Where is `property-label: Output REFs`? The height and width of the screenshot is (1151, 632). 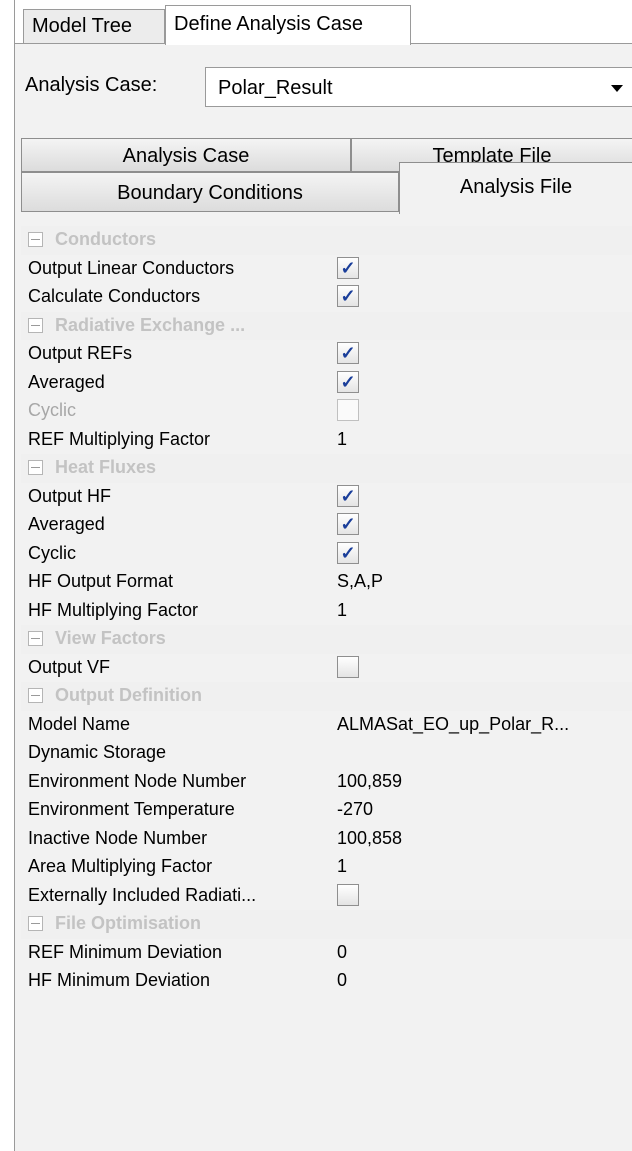 property-label: Output REFs is located at coordinates (80, 353).